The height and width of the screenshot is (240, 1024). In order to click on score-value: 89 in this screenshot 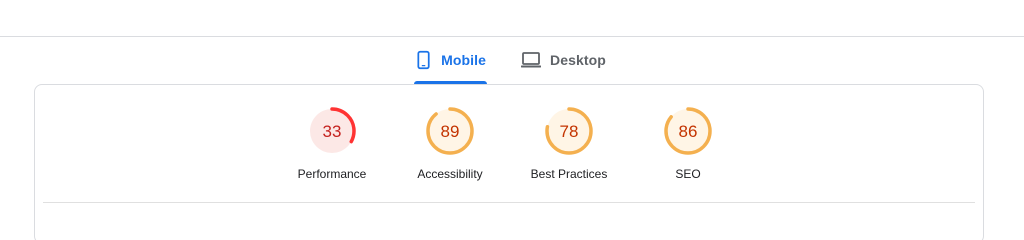, I will do `click(450, 131)`.